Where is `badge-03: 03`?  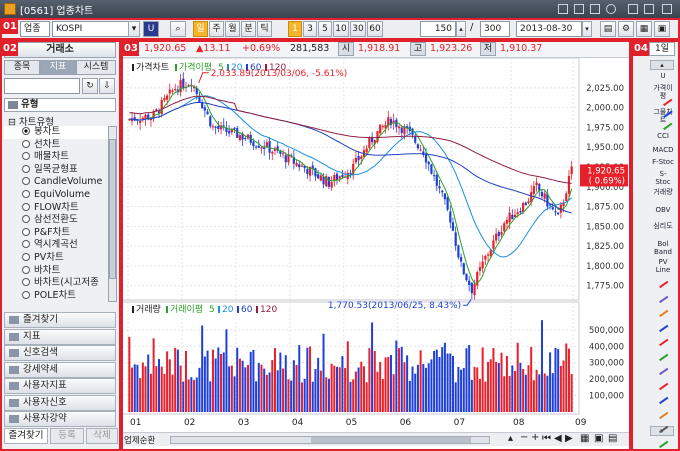
badge-03: 03 is located at coordinates (131, 49).